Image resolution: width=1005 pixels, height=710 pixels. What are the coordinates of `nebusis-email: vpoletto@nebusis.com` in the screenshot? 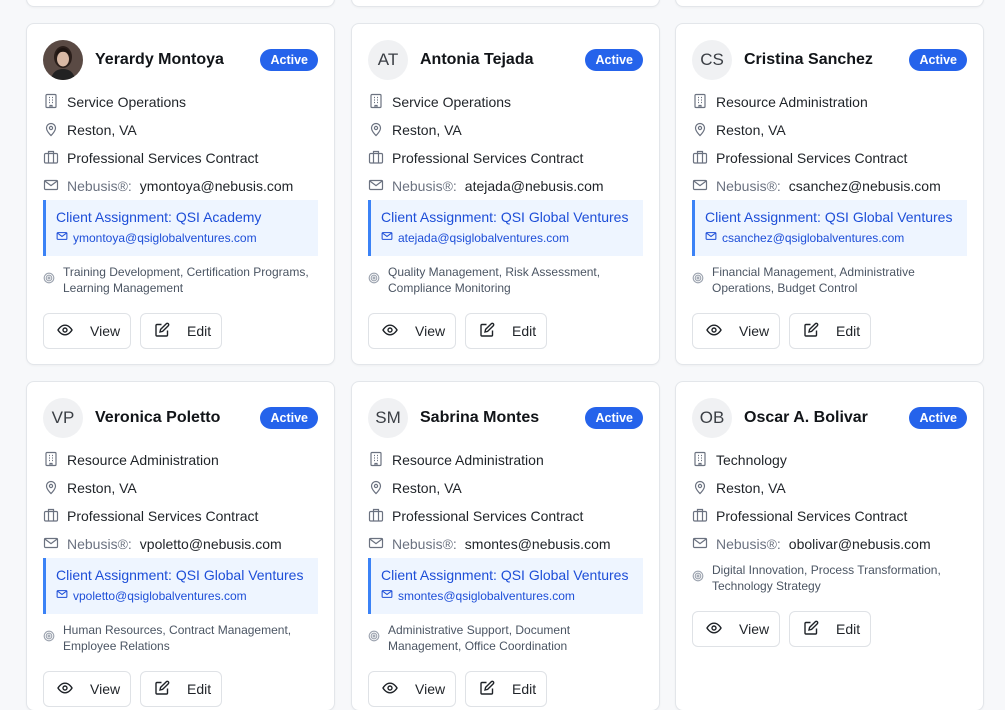 It's located at (211, 544).